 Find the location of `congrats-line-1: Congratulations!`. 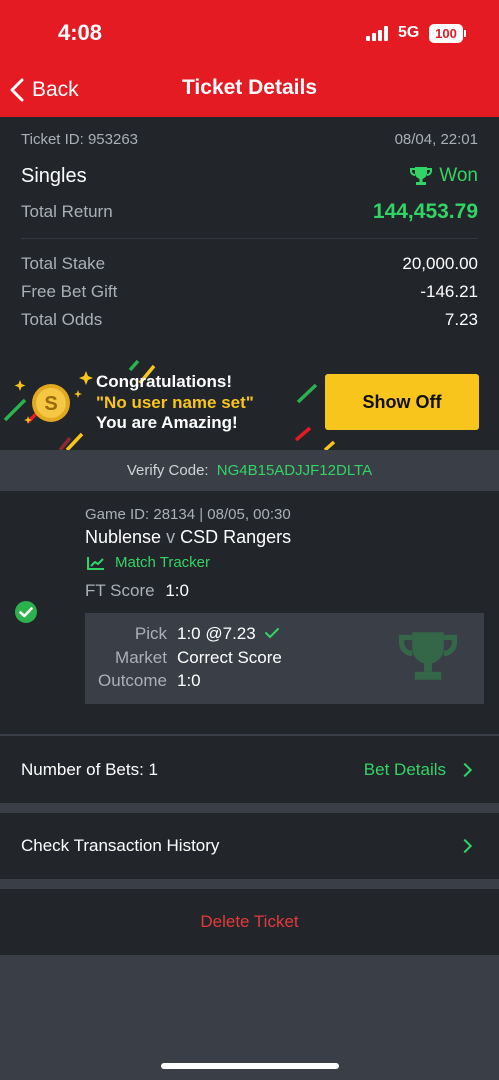

congrats-line-1: Congratulations! is located at coordinates (164, 381).